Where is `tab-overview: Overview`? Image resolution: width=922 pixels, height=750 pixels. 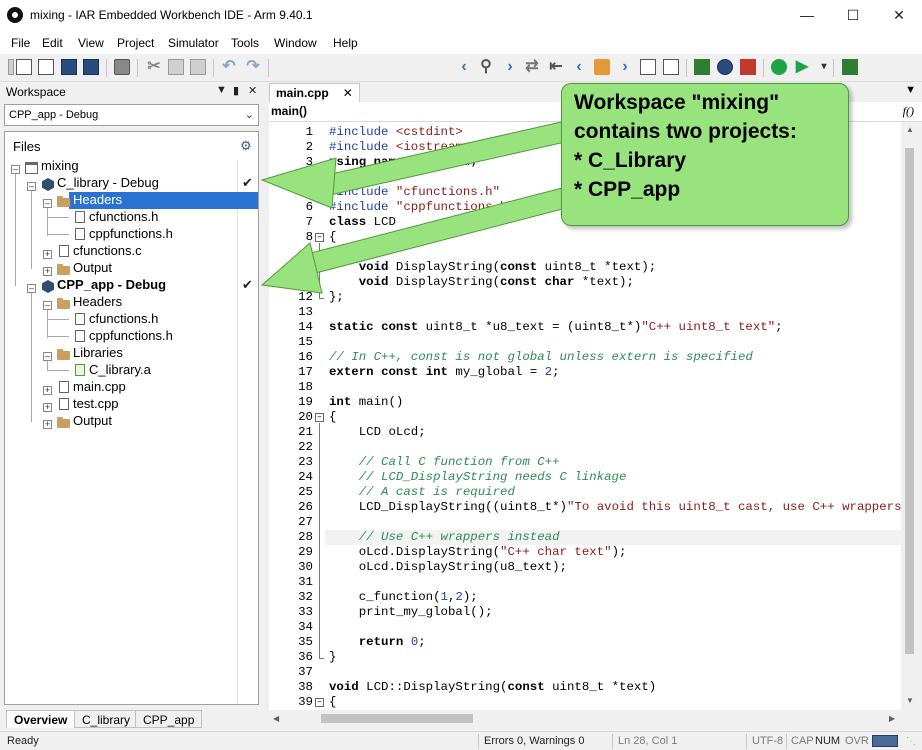
tab-overview: Overview is located at coordinates (41, 719).